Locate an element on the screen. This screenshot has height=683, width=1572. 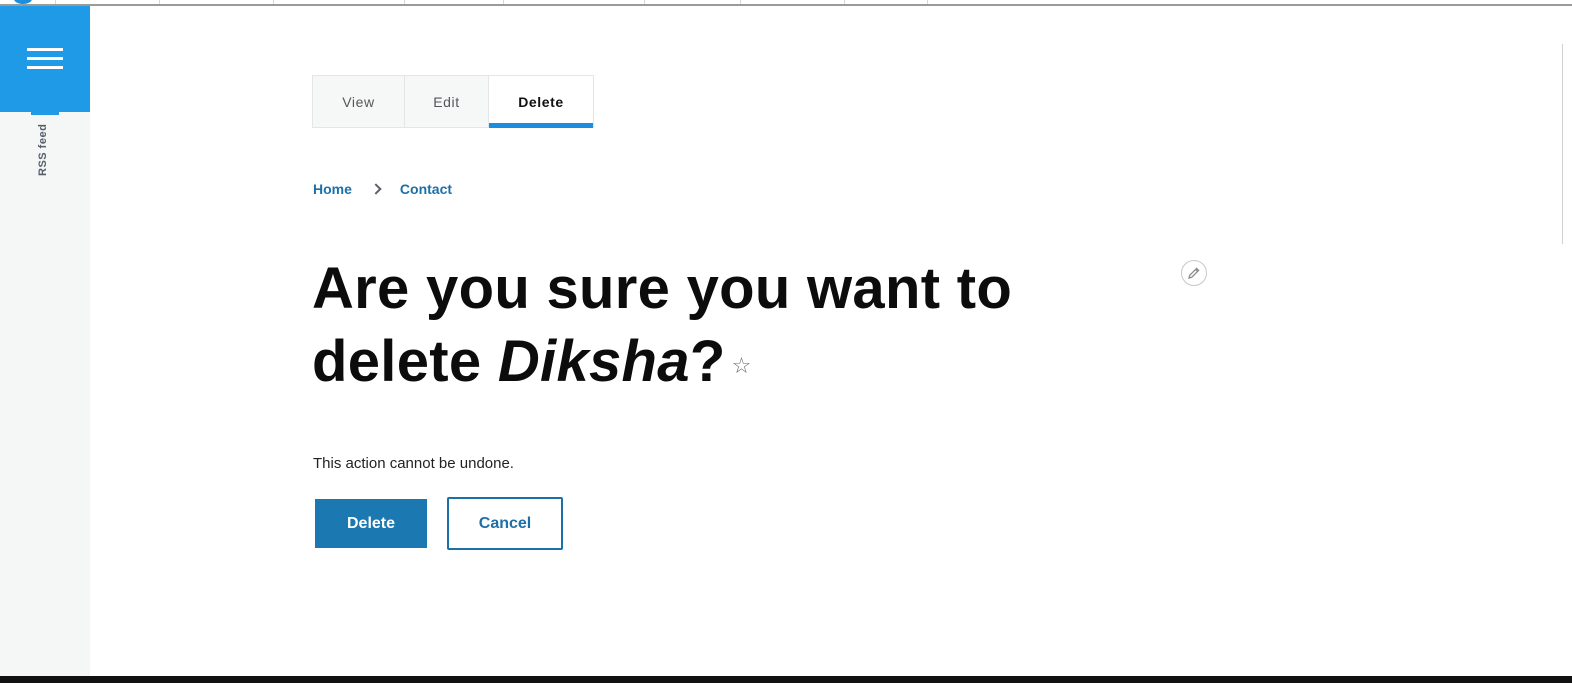
local-tasks-tabs: View Edit Delete is located at coordinates (453, 101).